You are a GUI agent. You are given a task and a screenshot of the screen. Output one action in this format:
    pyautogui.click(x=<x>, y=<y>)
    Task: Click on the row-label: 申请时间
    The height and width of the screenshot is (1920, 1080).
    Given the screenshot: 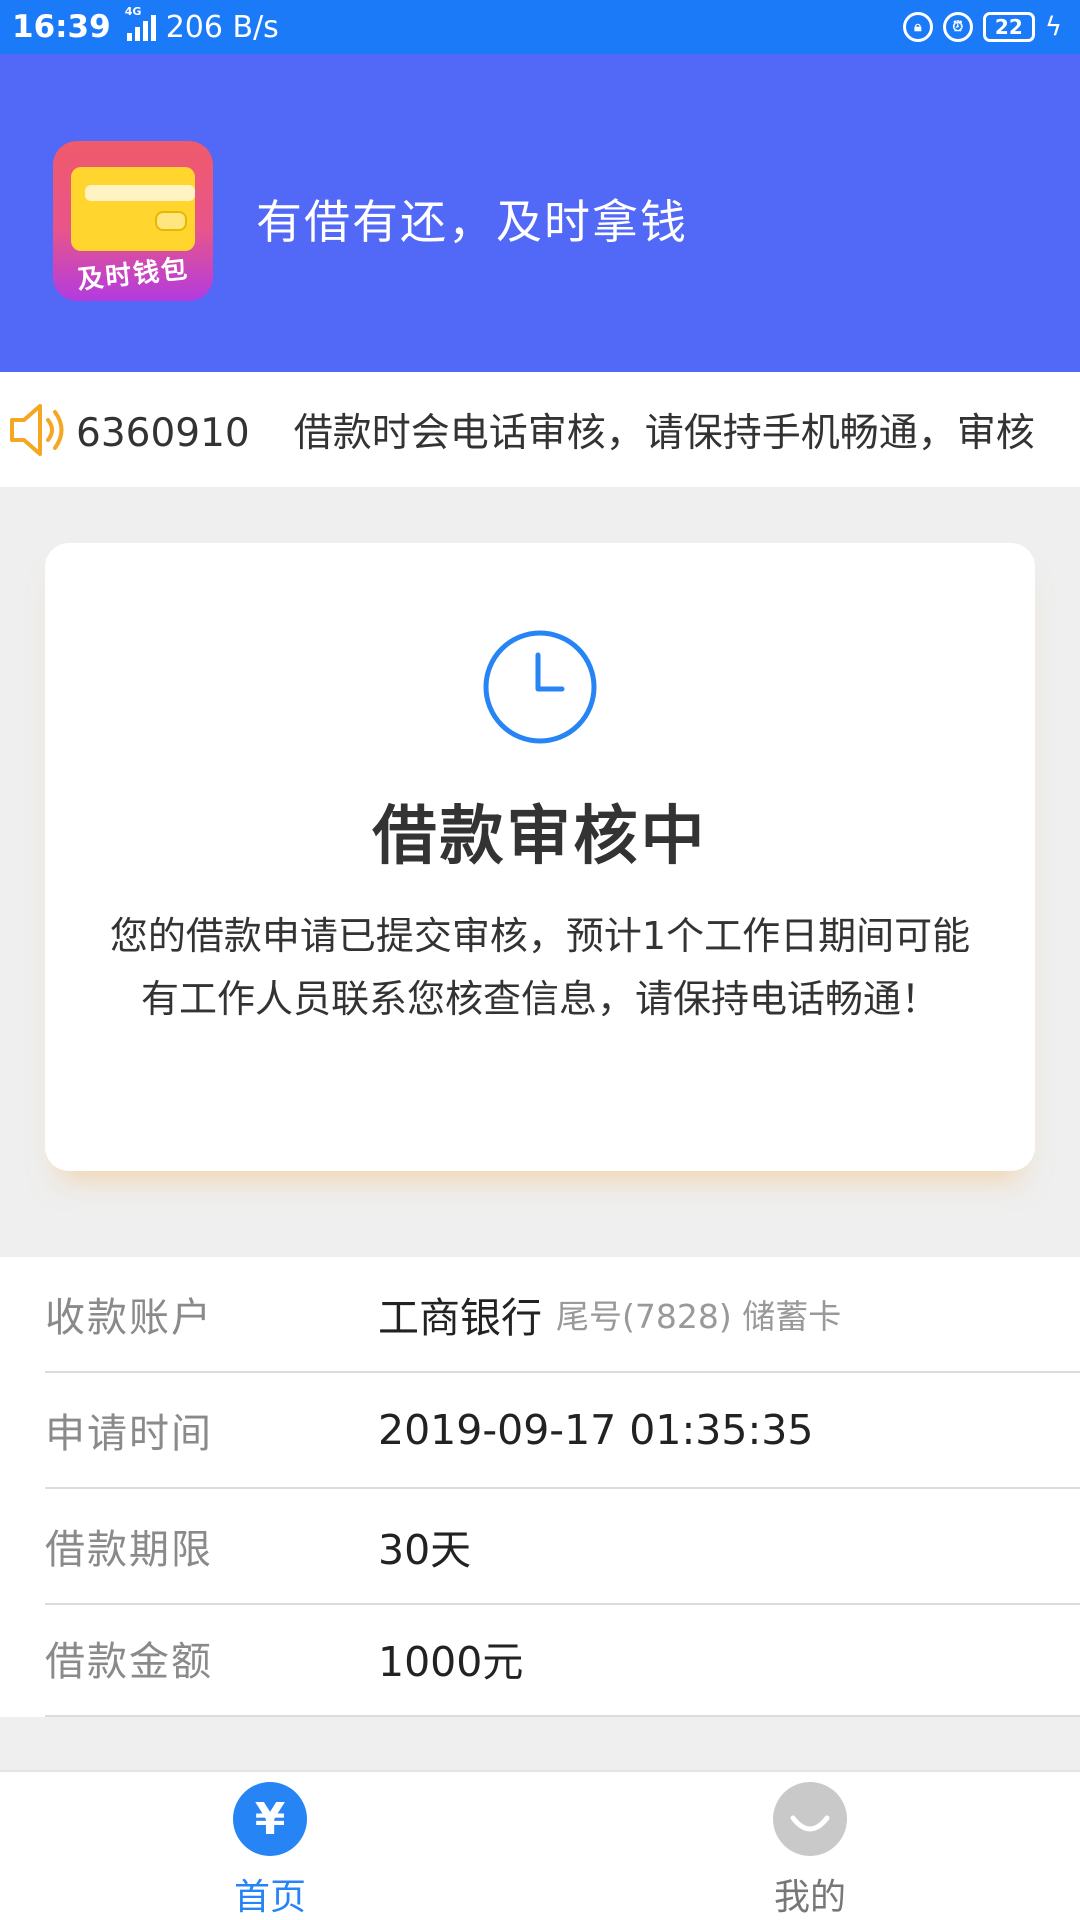 What is the action you would take?
    pyautogui.click(x=129, y=1434)
    